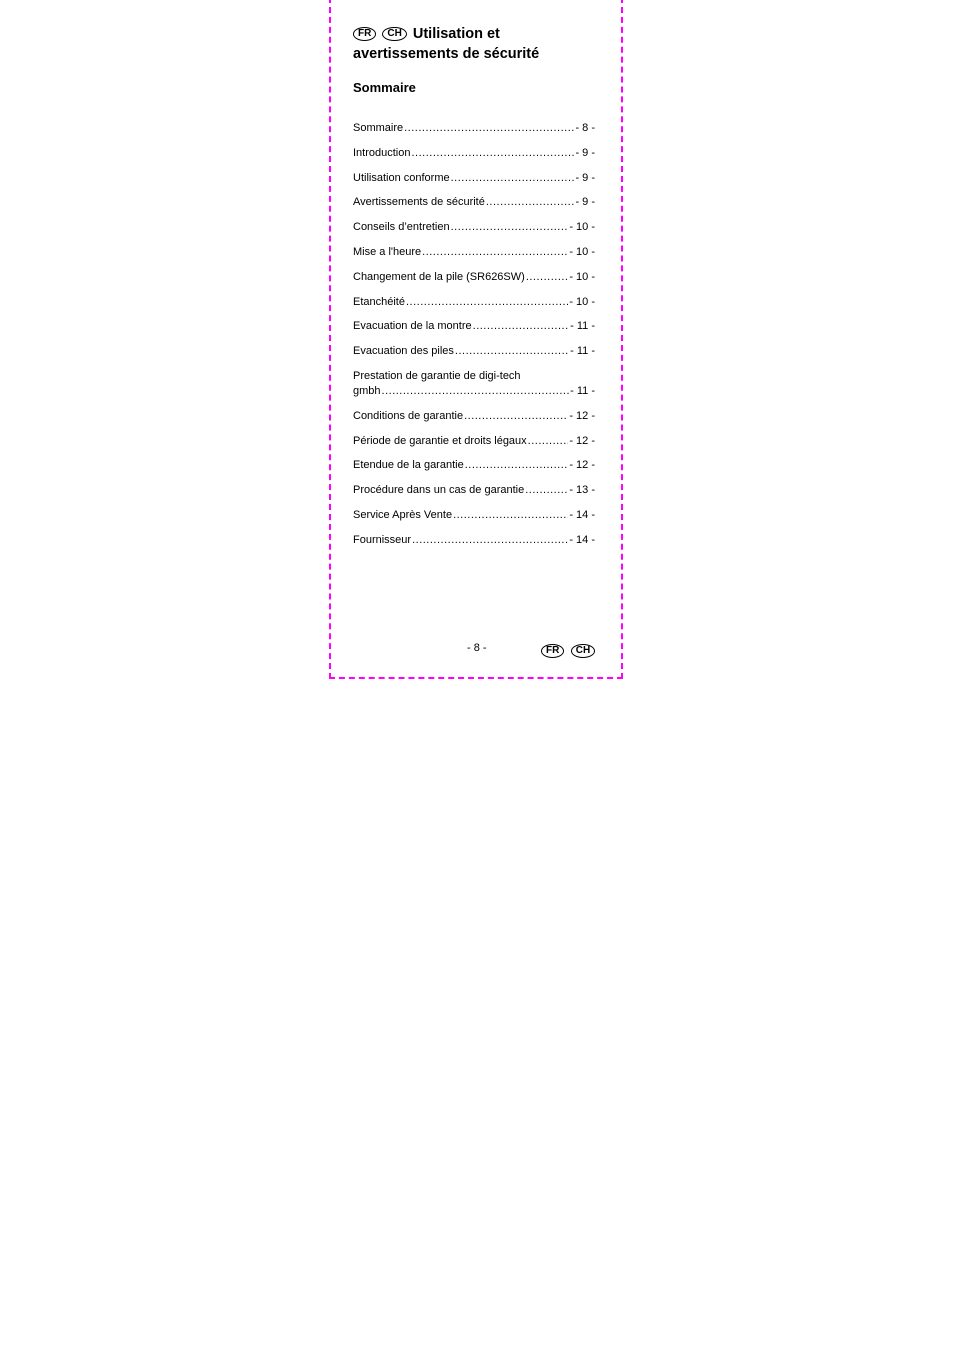  What do you see at coordinates (440, 440) in the screenshot?
I see `toc-entry-title: Période de garantie et droits légaux` at bounding box center [440, 440].